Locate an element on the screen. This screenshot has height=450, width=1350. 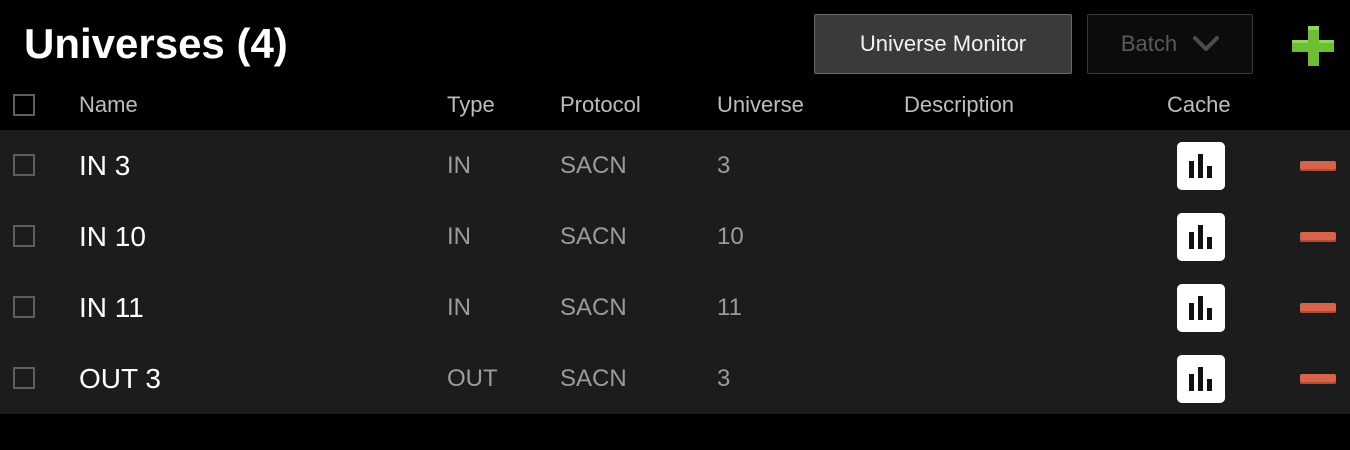
universe-name: IN 11 is located at coordinates (111, 307).